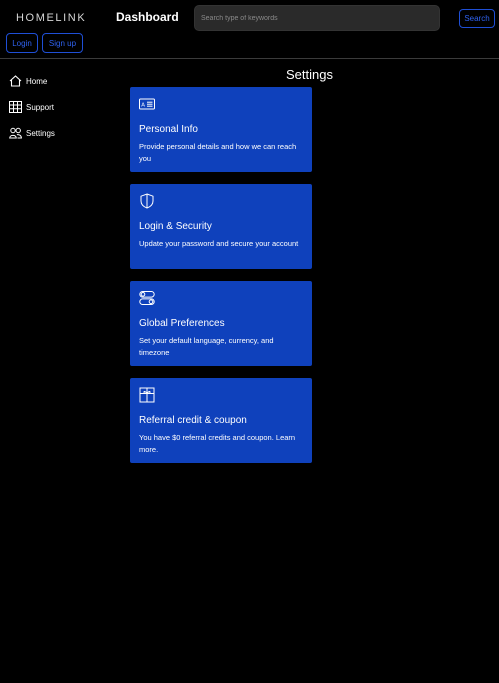 Image resolution: width=499 pixels, height=683 pixels. What do you see at coordinates (37, 81) in the screenshot?
I see `sidebar-item-label: Home` at bounding box center [37, 81].